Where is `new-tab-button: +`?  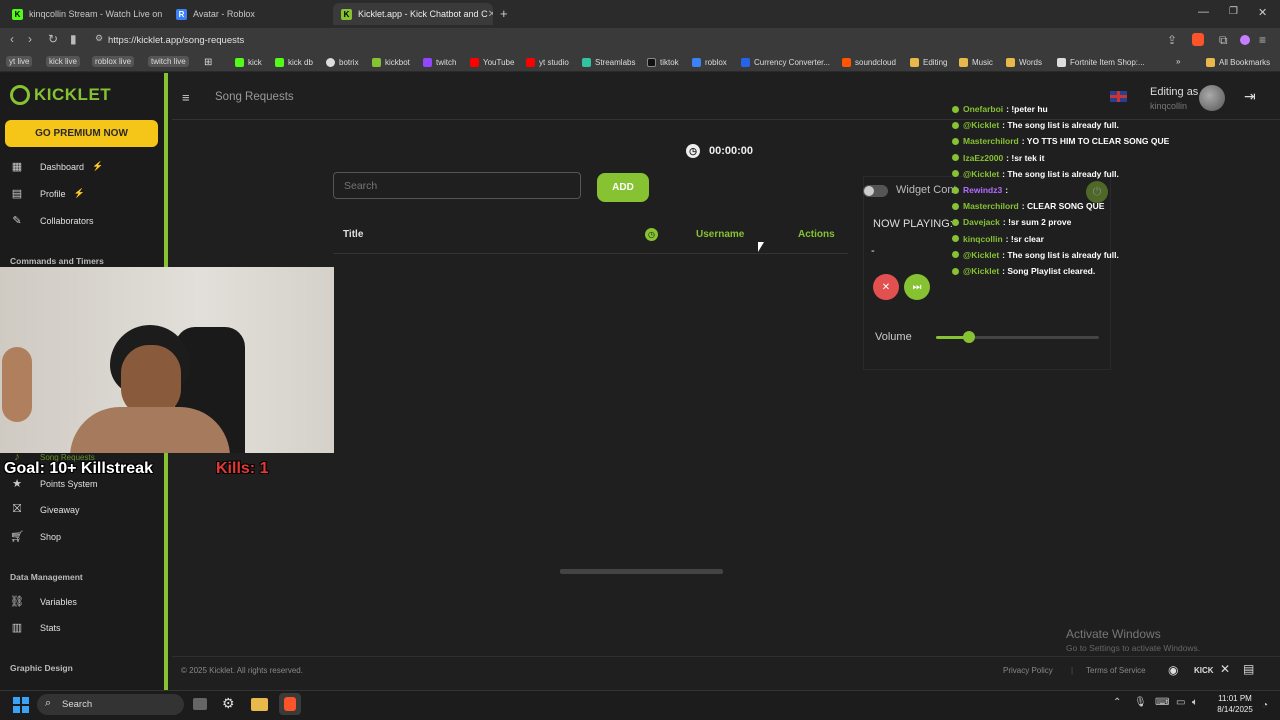 new-tab-button: + is located at coordinates (504, 13).